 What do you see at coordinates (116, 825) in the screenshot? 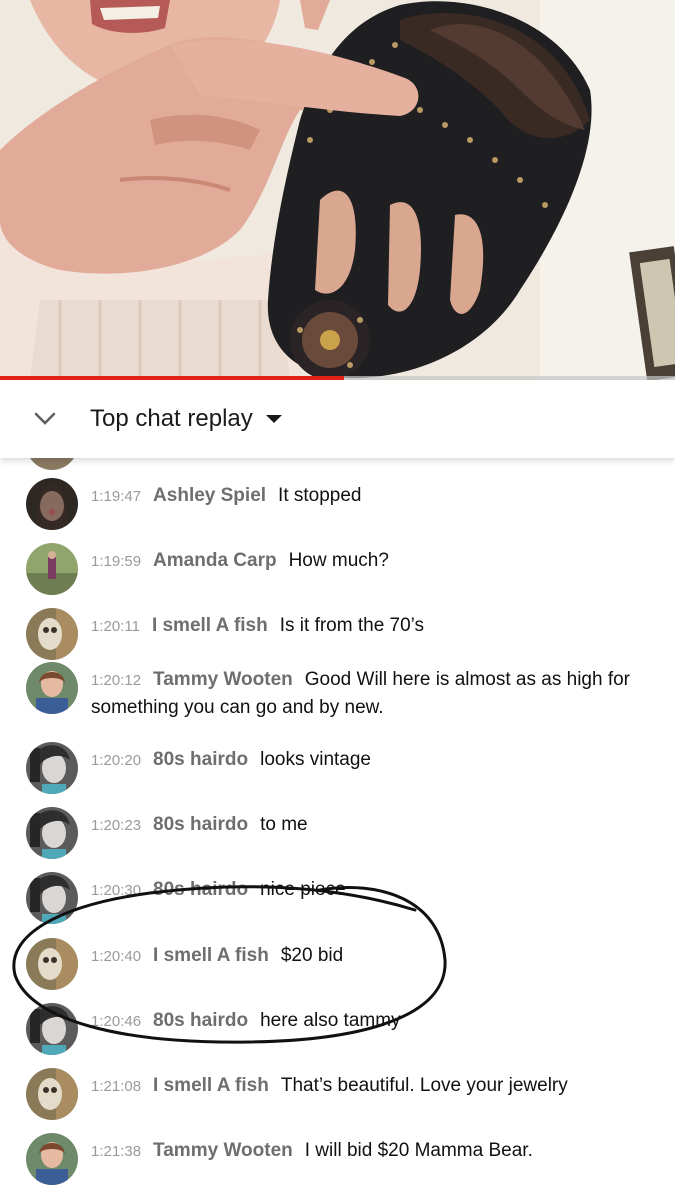
I see `message-timestamp: 1:20:23` at bounding box center [116, 825].